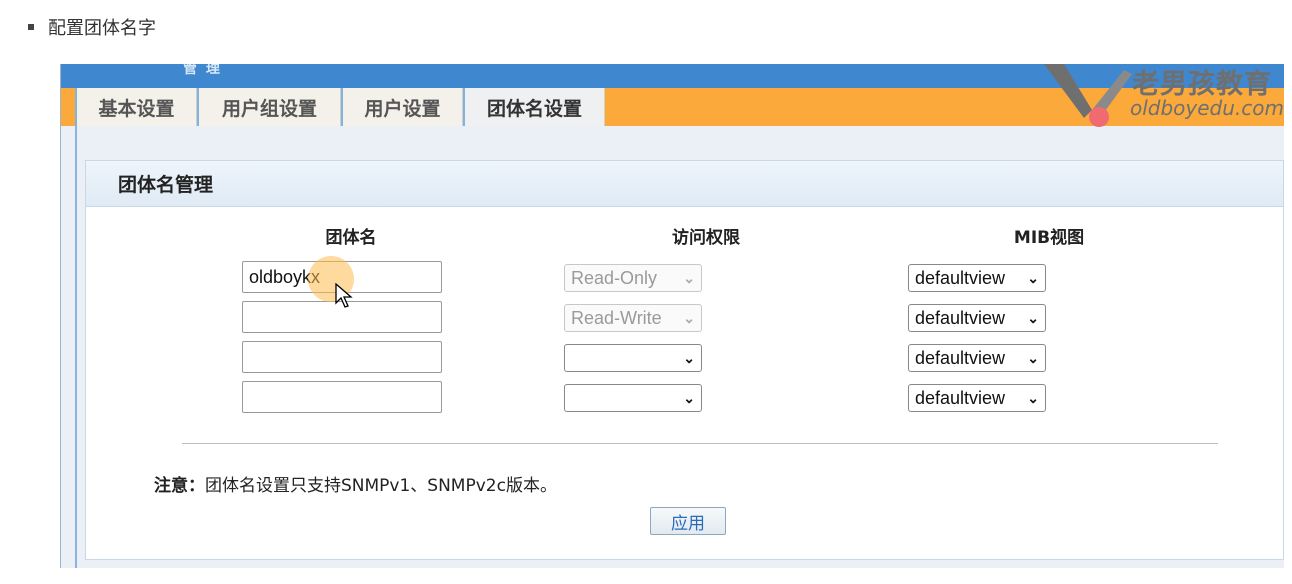 The height and width of the screenshot is (584, 1292). Describe the element at coordinates (355, 486) in the screenshot. I see `note: 注意：团体名设置只支持SNMPv1、SNMPv2c版本。` at that location.